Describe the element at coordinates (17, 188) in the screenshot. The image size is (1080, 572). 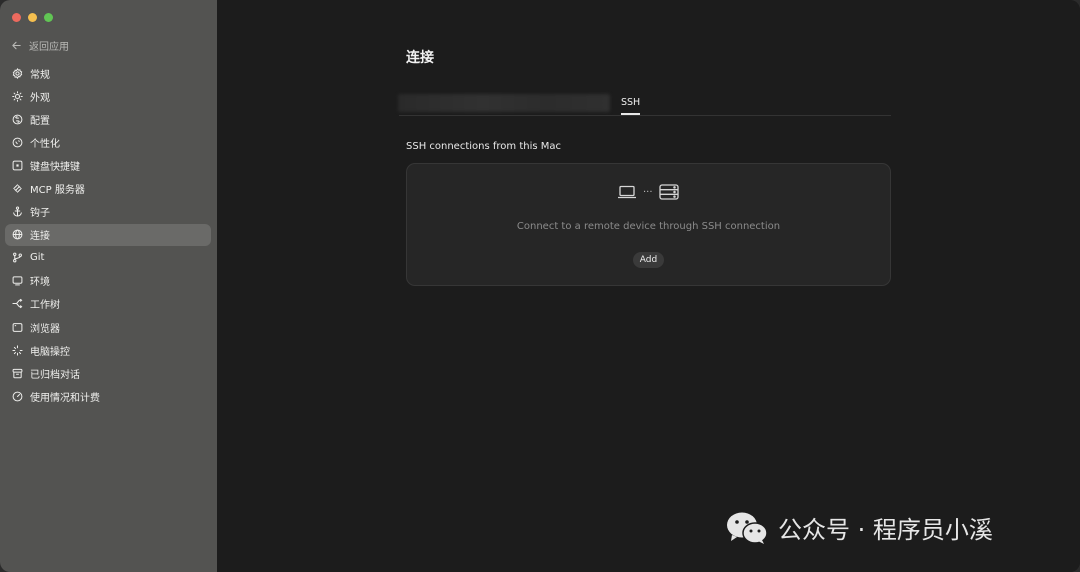
I see `mcp-icon` at that location.